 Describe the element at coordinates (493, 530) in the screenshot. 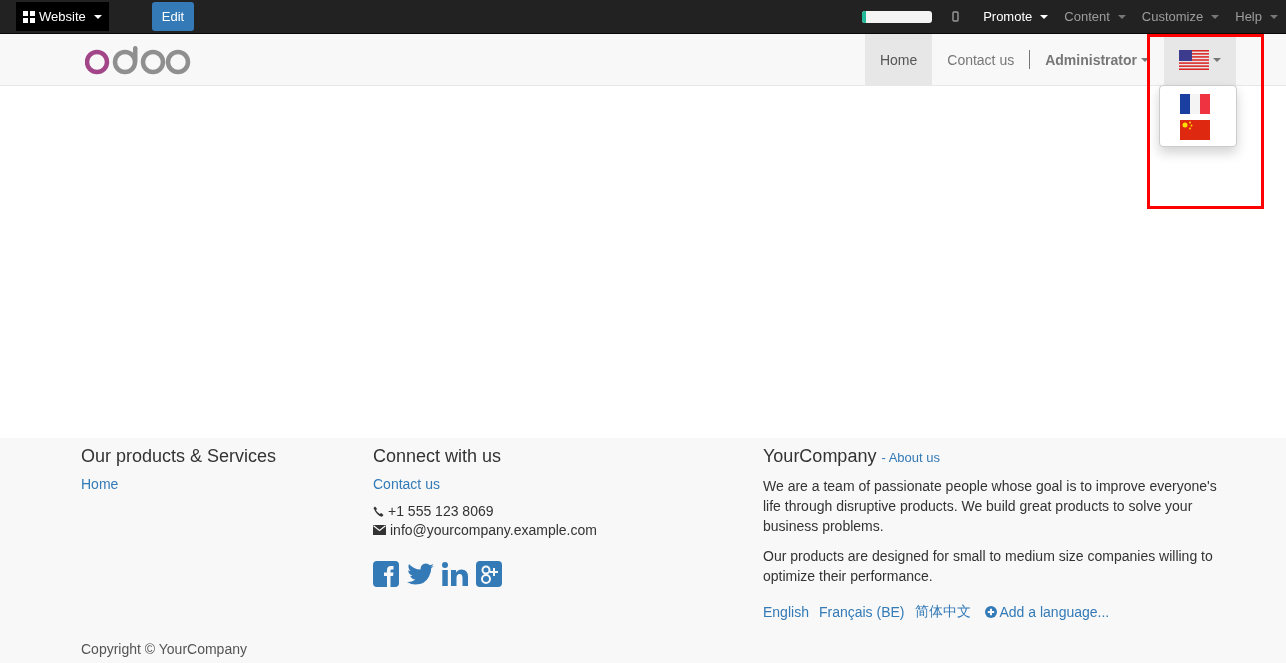

I see `email-address: info@yourcompany.example.com` at that location.